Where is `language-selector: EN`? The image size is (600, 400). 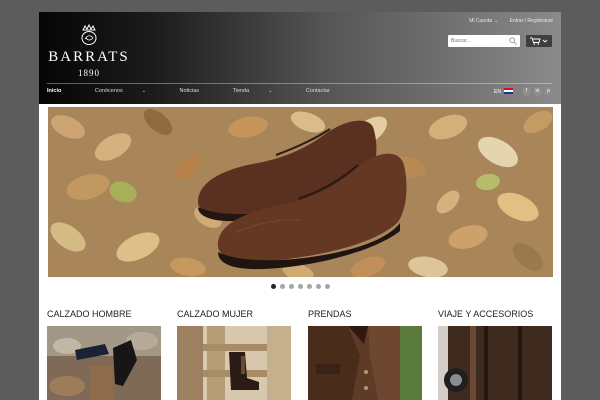 language-selector: EN is located at coordinates (497, 92).